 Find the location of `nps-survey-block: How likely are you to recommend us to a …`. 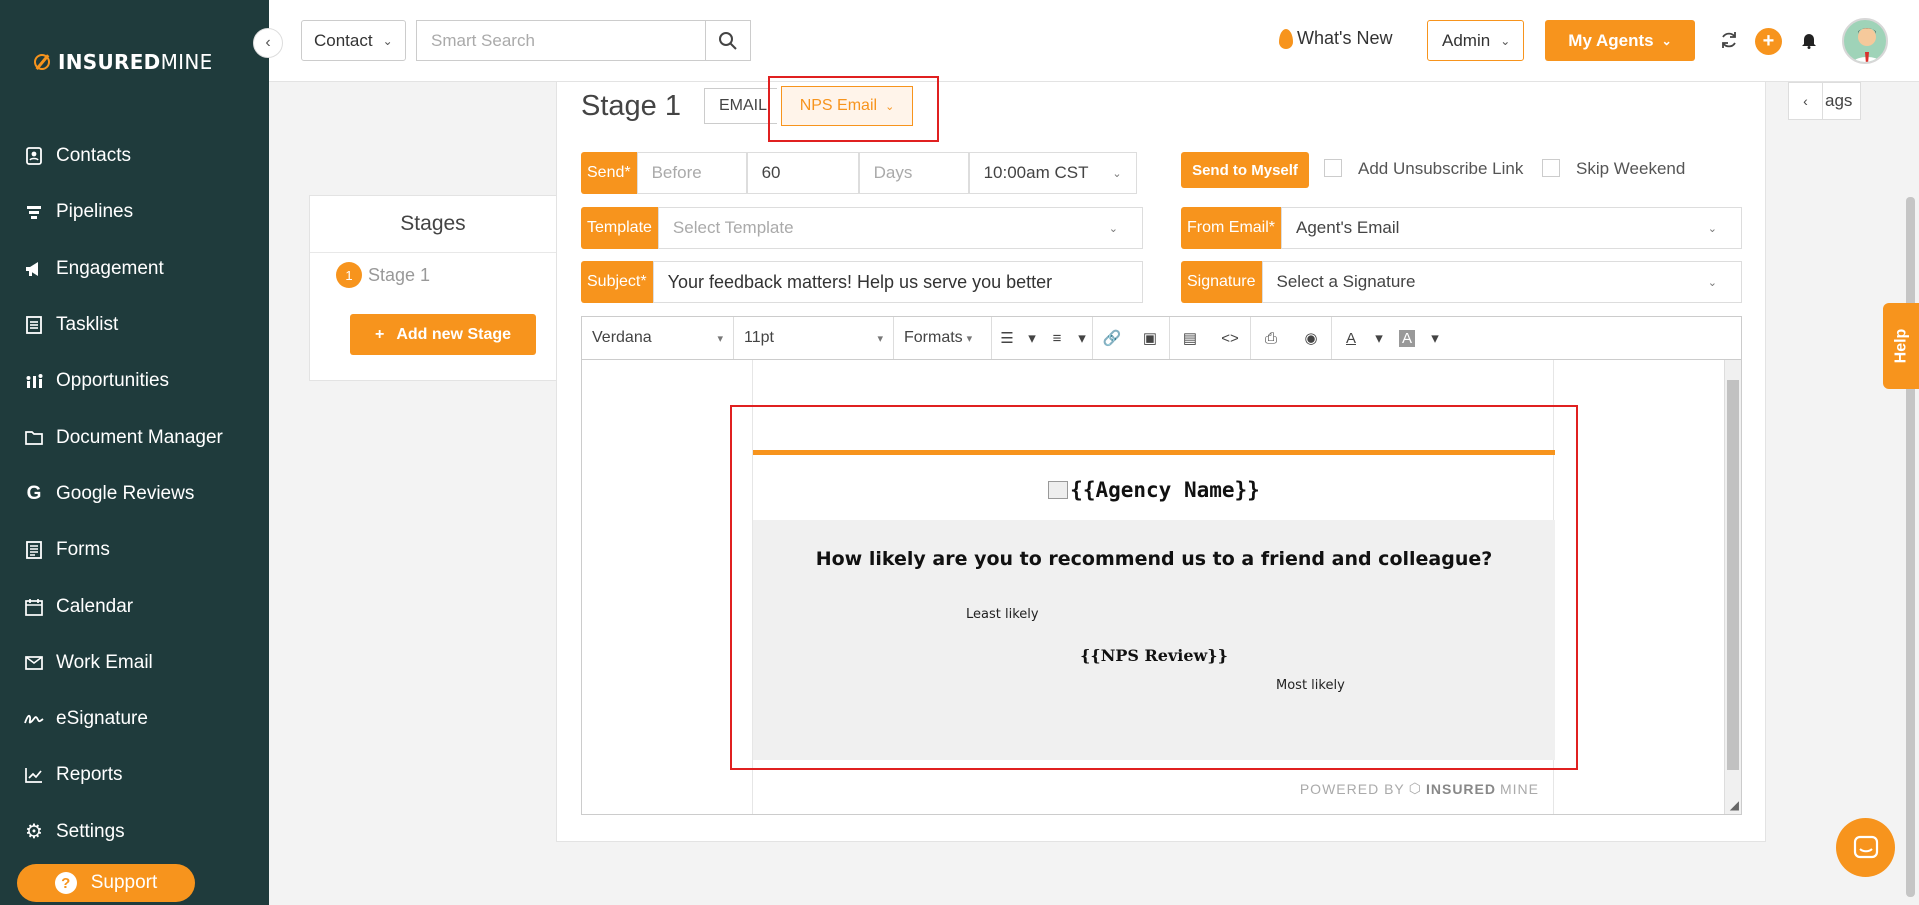

nps-survey-block: How likely are you to recommend us to a … is located at coordinates (1154, 640).